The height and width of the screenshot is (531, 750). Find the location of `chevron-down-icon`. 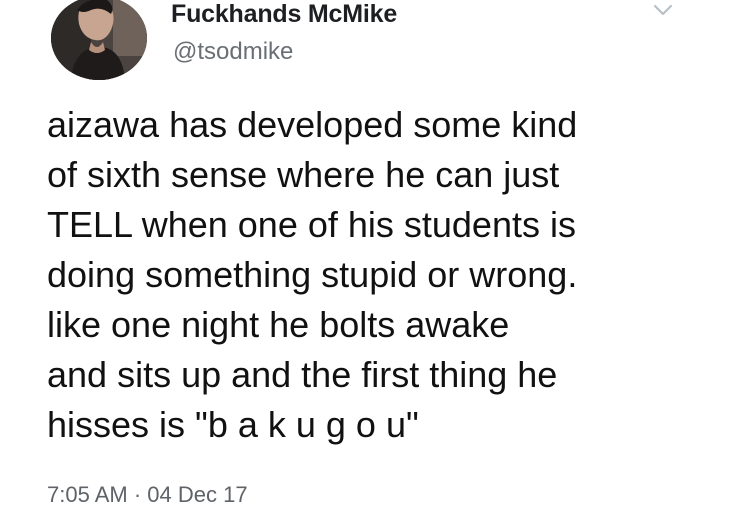

chevron-down-icon is located at coordinates (663, 11).